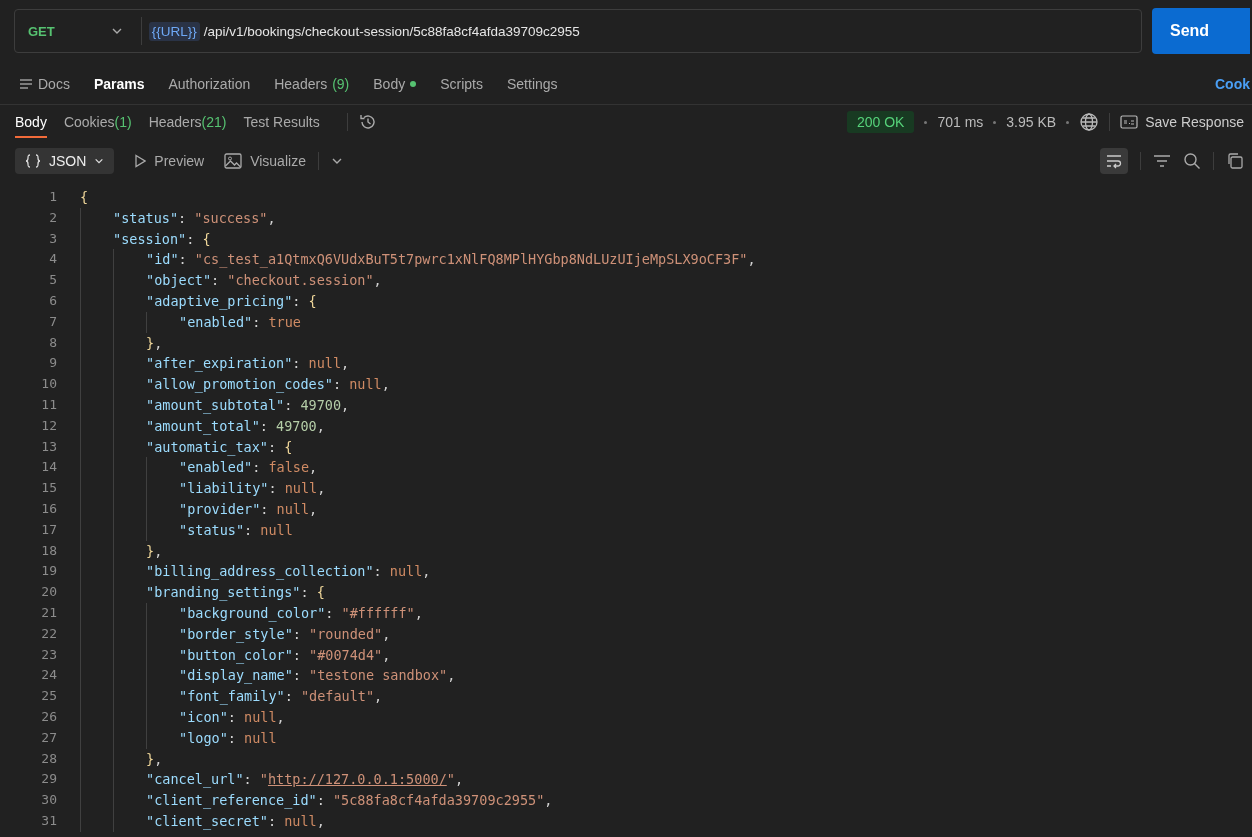  I want to click on line-number: 9, so click(52, 363).